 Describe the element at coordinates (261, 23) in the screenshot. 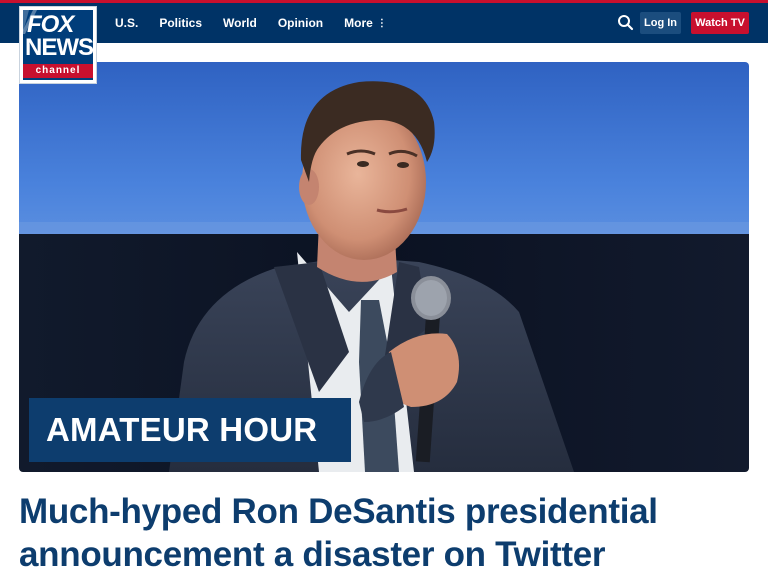

I see `main-nav: U.S. Politics World Opinion More ⋮` at that location.